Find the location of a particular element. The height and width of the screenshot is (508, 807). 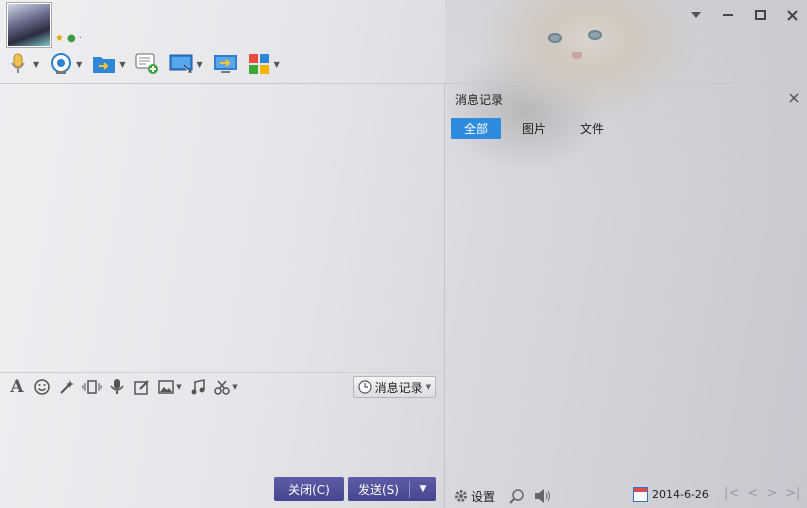

history-panel-header: 消息记录 is located at coordinates (626, 99).